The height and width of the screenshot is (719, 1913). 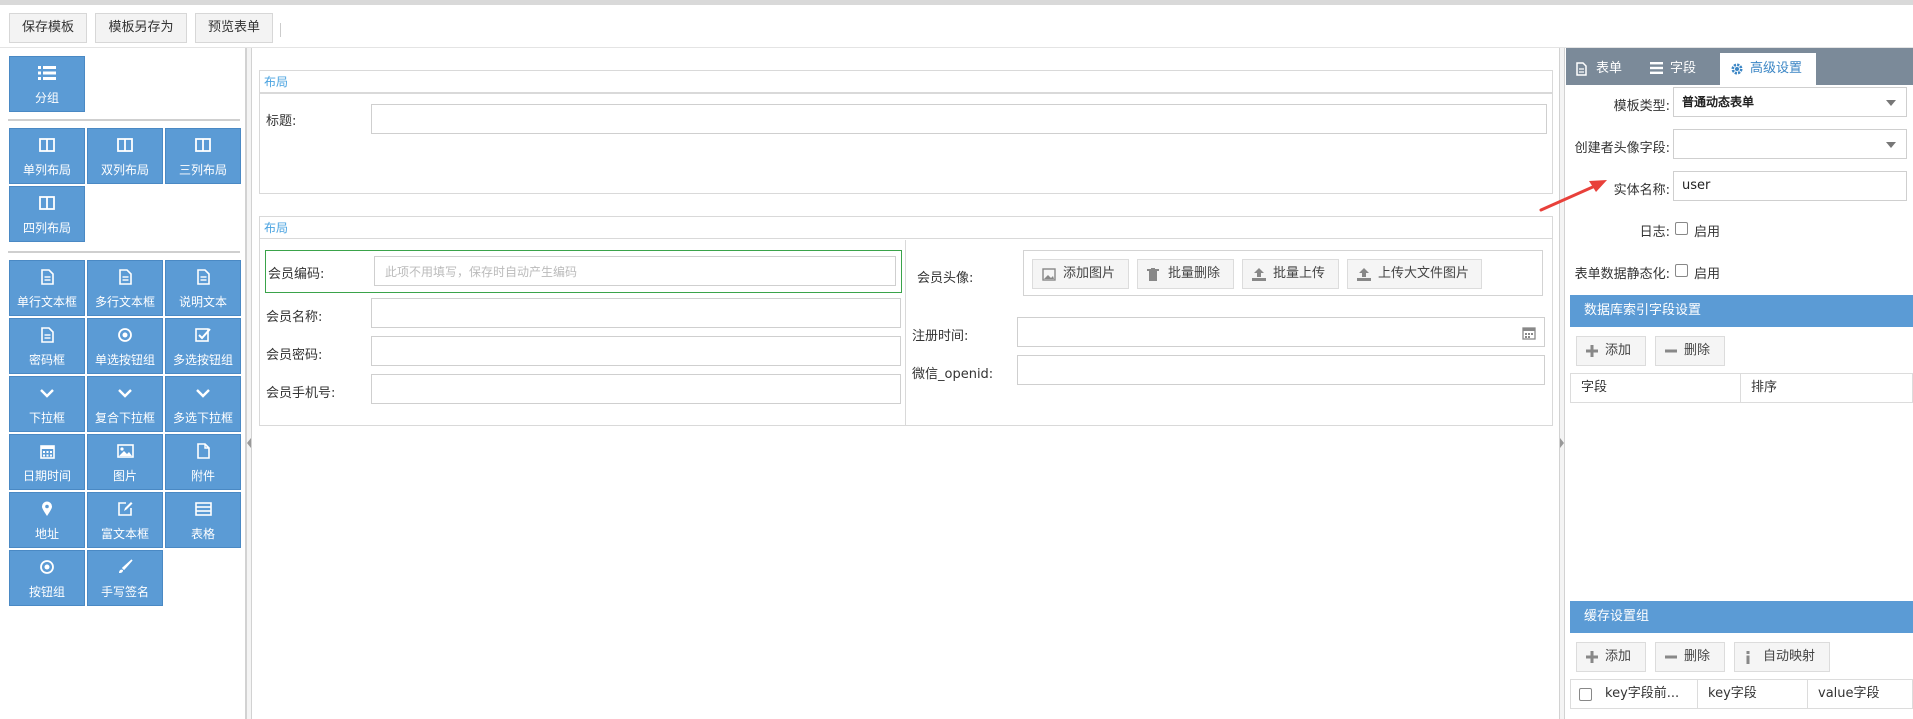 I want to click on palette-signature: 手写签名, so click(x=125, y=578).